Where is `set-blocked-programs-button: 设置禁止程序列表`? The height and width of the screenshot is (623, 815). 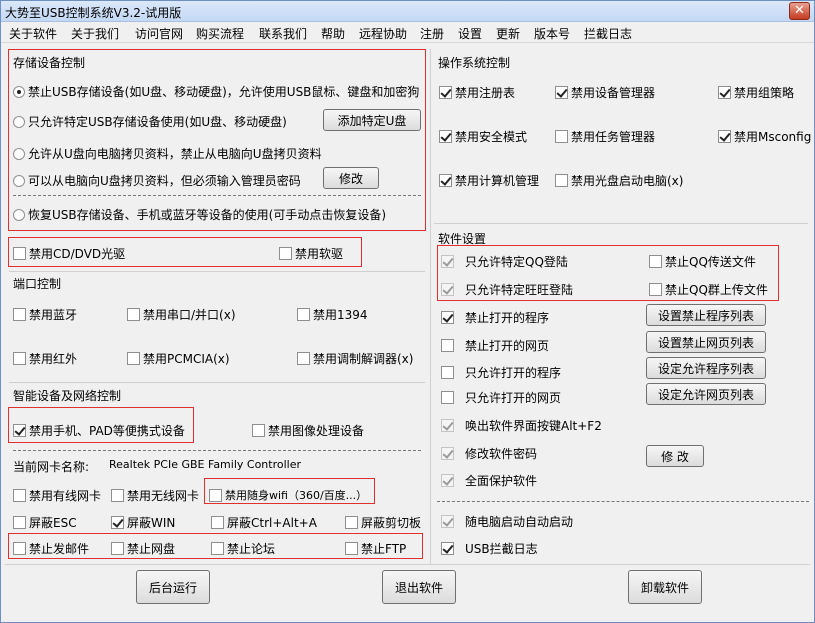
set-blocked-programs-button: 设置禁止程序列表 is located at coordinates (706, 315).